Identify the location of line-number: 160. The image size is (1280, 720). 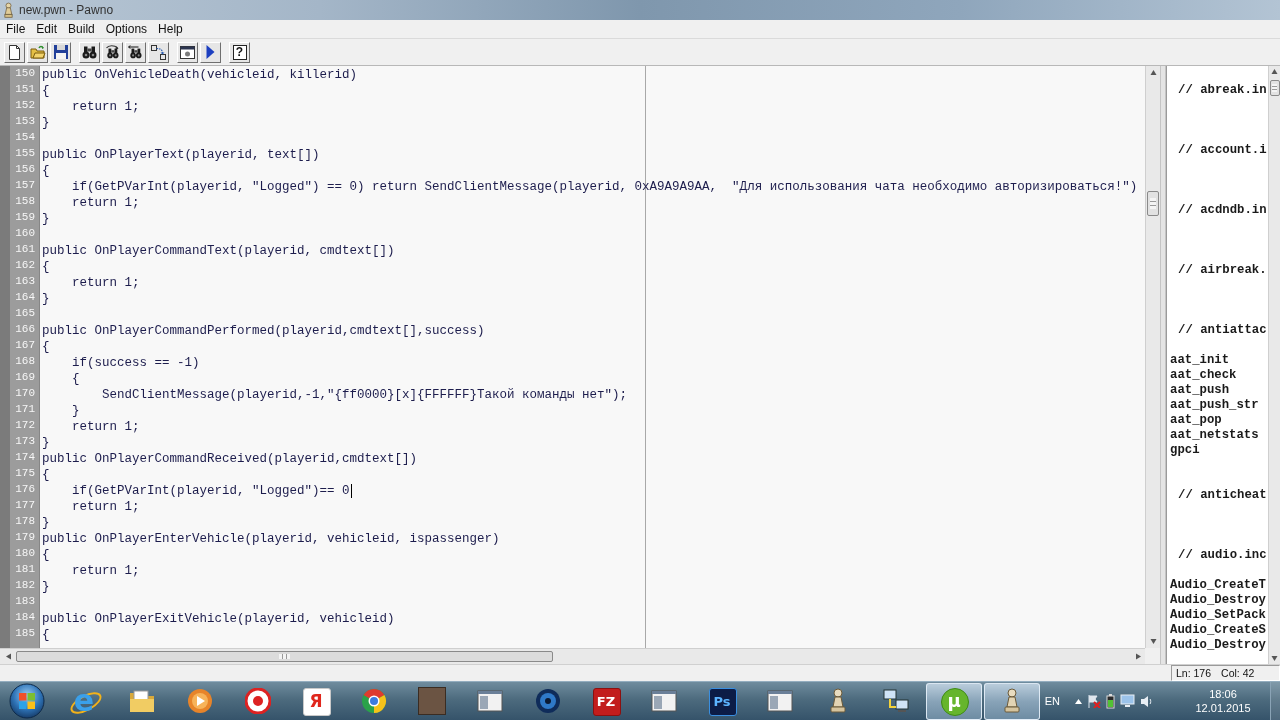
(25, 234).